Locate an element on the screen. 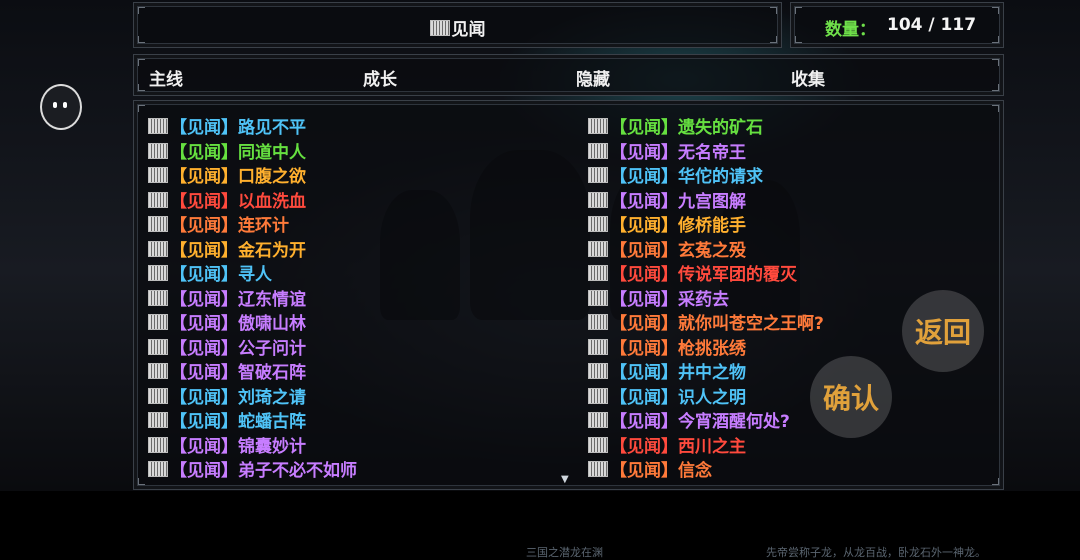 This screenshot has width=1080, height=560. event-list-item: 【见闻】寻人 is located at coordinates (210, 272).